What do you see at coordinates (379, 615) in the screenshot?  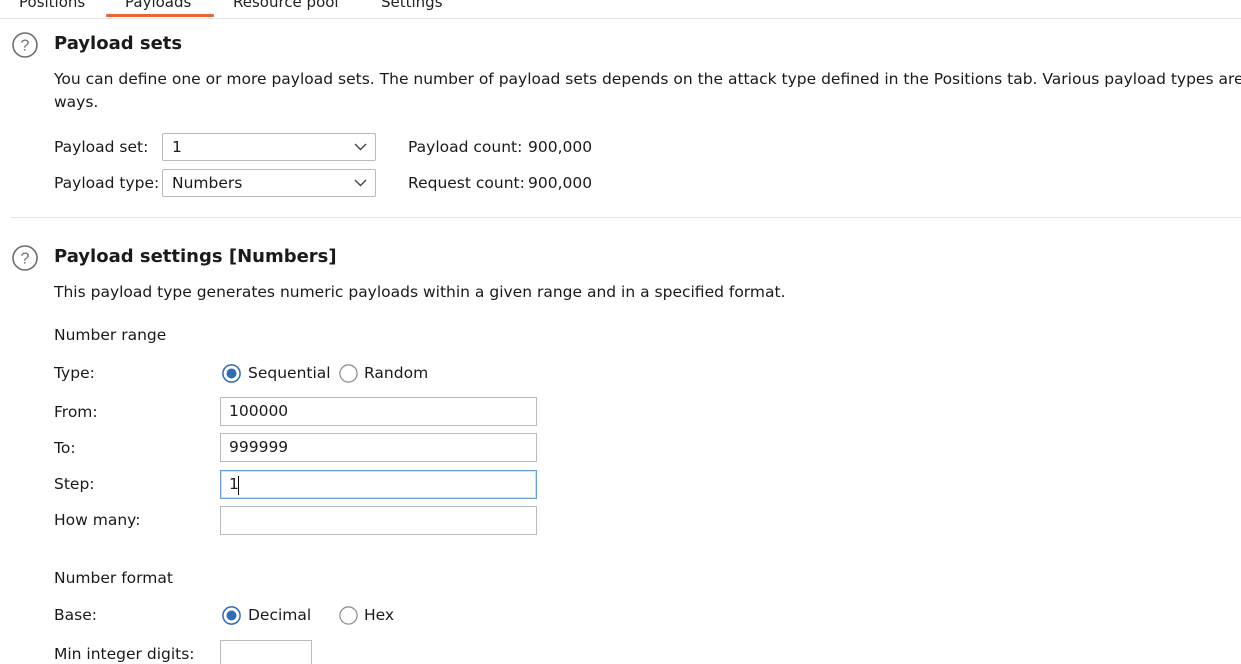 I see `hex-label: Hex` at bounding box center [379, 615].